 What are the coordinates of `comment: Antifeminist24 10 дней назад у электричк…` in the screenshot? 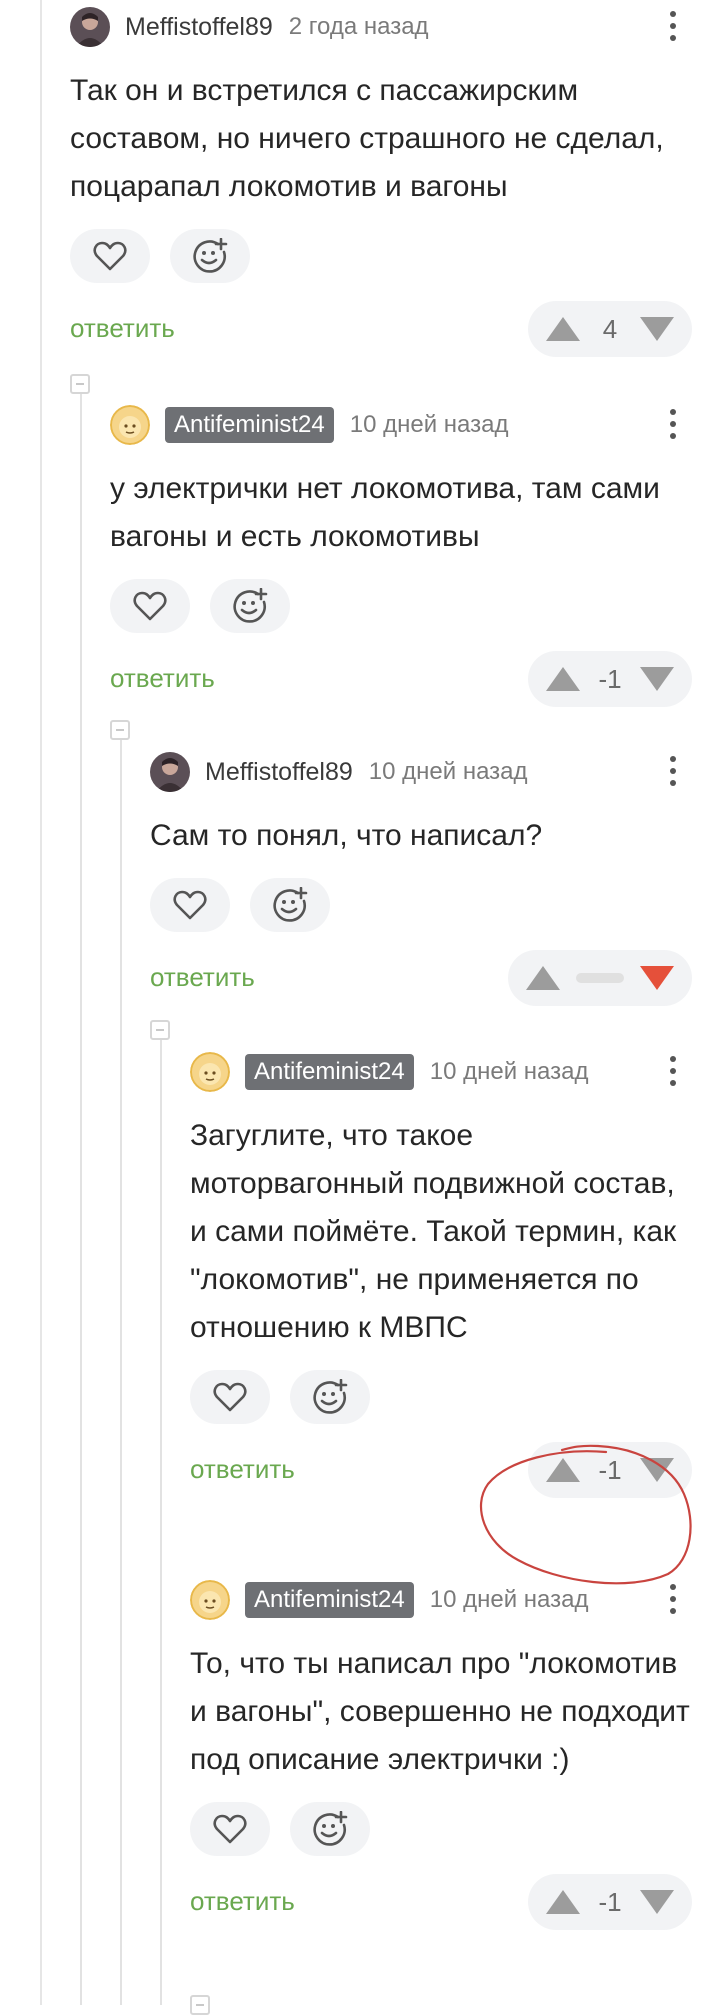 It's located at (401, 555).